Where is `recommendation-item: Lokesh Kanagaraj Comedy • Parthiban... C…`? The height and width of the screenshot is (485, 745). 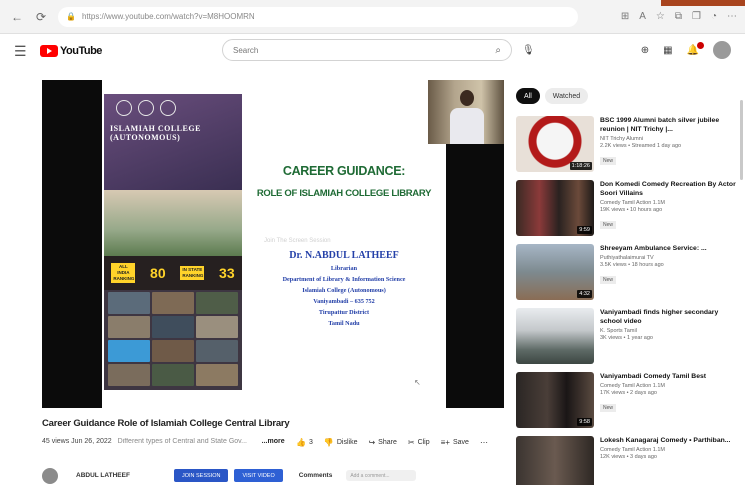 recommendation-item: Lokesh Kanagaraj Comedy • Parthiban... C… is located at coordinates (630, 460).